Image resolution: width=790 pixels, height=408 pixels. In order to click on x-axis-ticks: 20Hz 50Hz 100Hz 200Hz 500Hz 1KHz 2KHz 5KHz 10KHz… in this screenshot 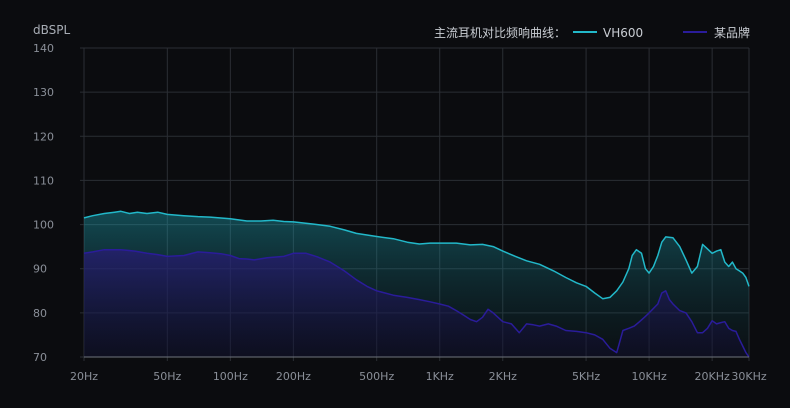, I will do `click(418, 376)`.